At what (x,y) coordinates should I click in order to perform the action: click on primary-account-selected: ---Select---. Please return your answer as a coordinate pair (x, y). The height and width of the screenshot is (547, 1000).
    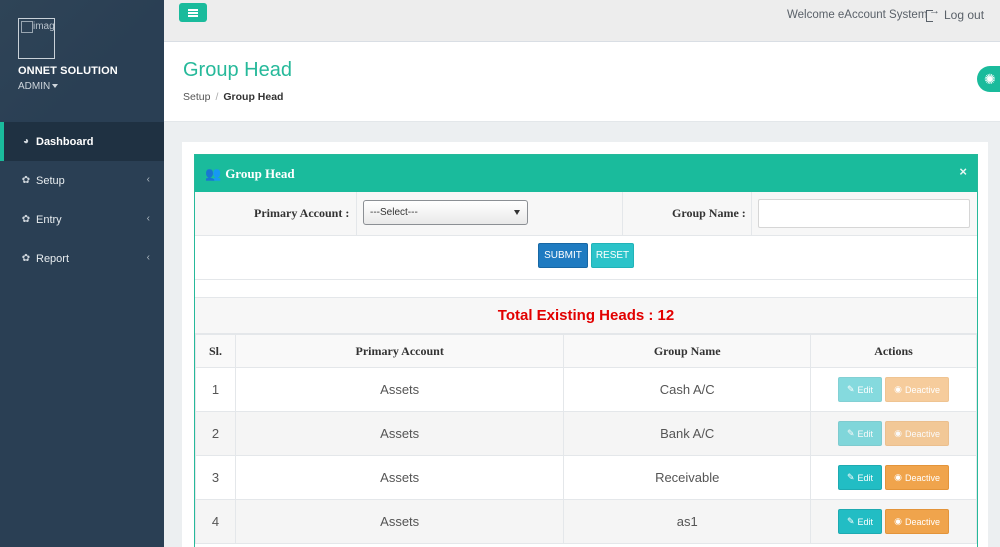
    Looking at the image, I should click on (394, 212).